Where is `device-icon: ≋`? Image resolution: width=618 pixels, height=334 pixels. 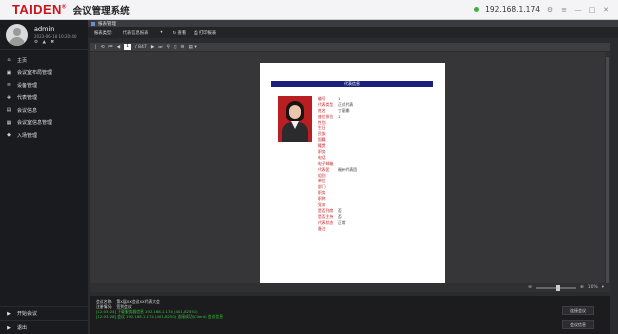 device-icon: ≋ is located at coordinates (9, 85).